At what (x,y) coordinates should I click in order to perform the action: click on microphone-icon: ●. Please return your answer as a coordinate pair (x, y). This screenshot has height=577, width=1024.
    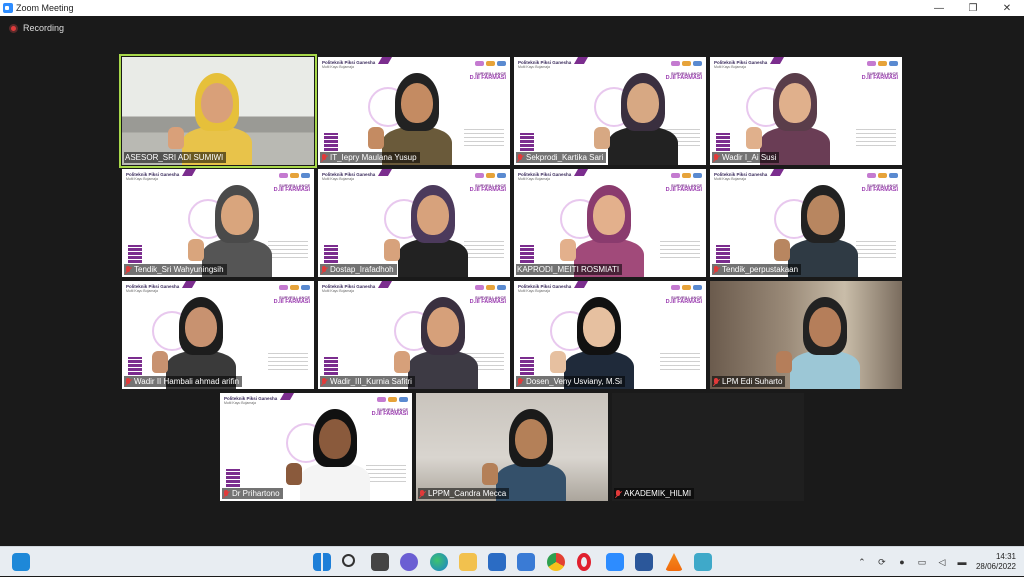
    Looking at the image, I should click on (902, 562).